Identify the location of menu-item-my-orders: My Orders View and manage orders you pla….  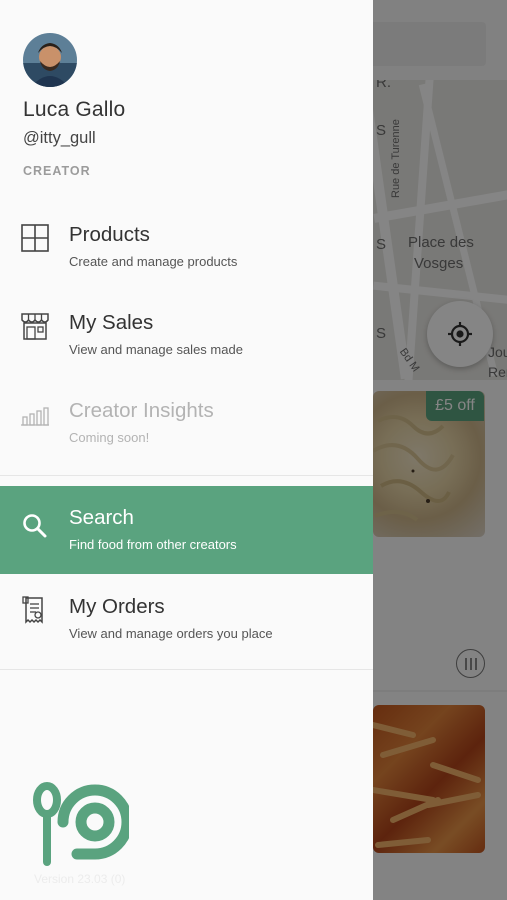
(186, 615).